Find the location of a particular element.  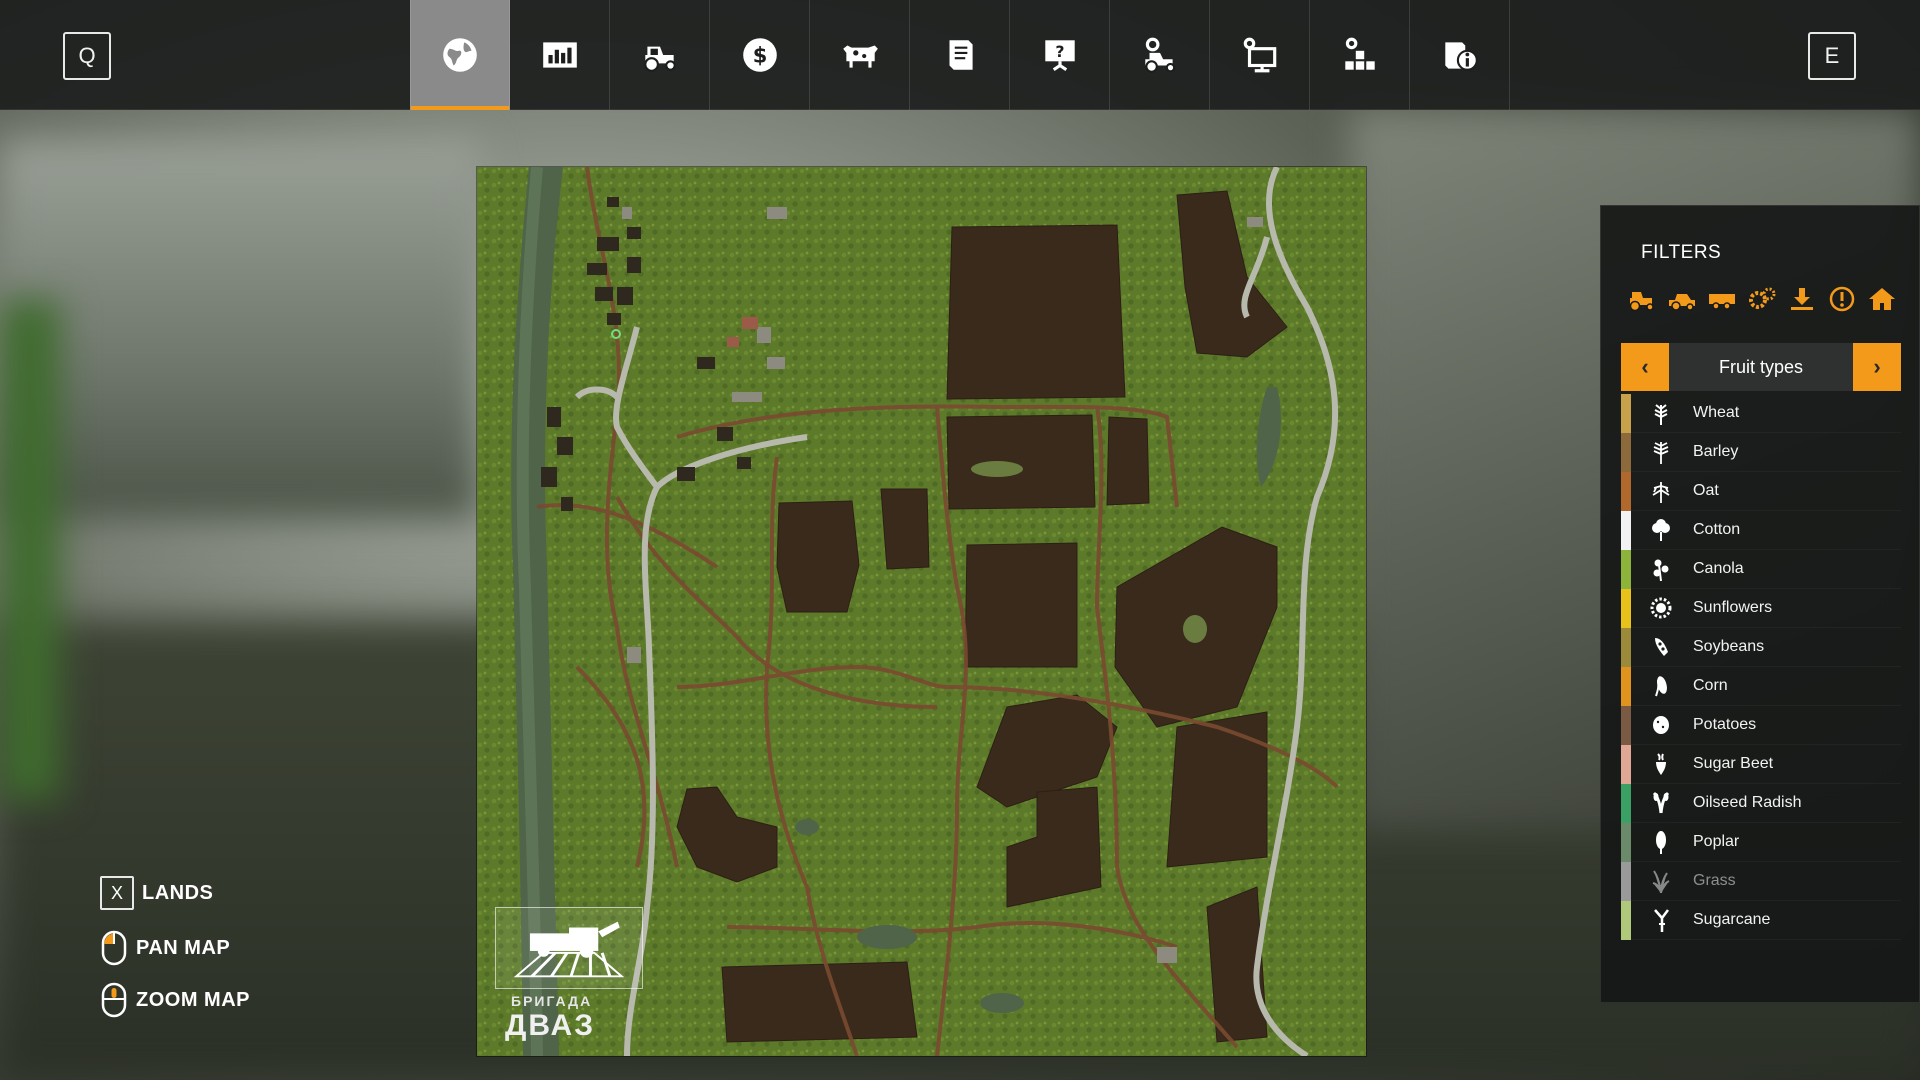

filters-title: FILTERS is located at coordinates (1681, 252).